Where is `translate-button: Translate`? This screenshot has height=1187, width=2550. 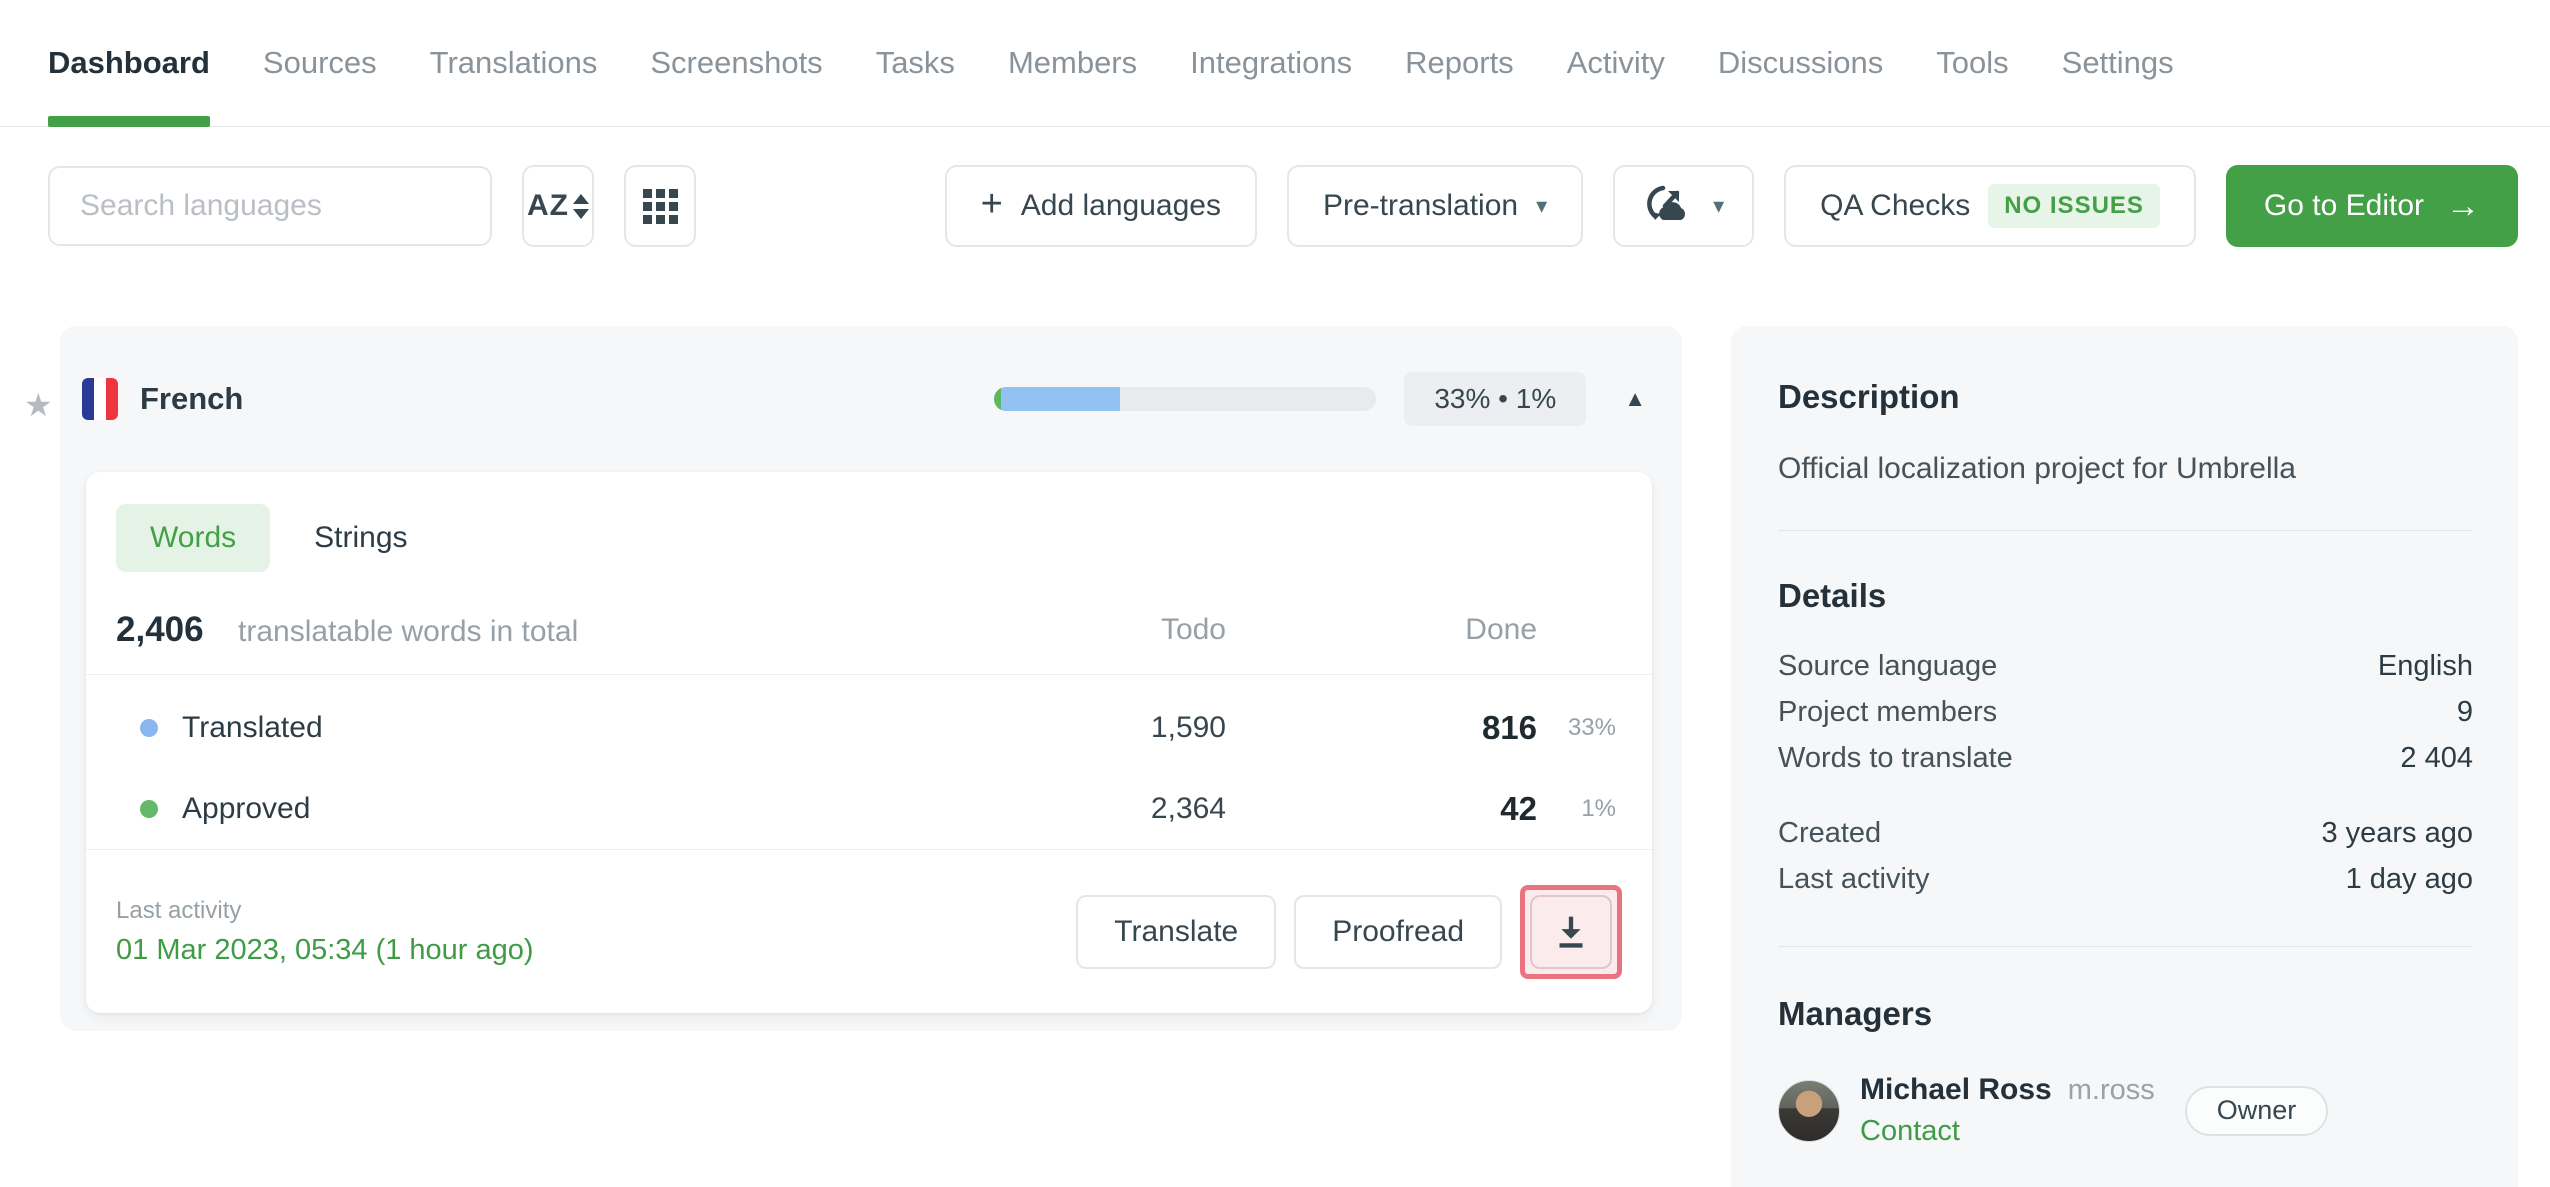 translate-button: Translate is located at coordinates (1176, 931).